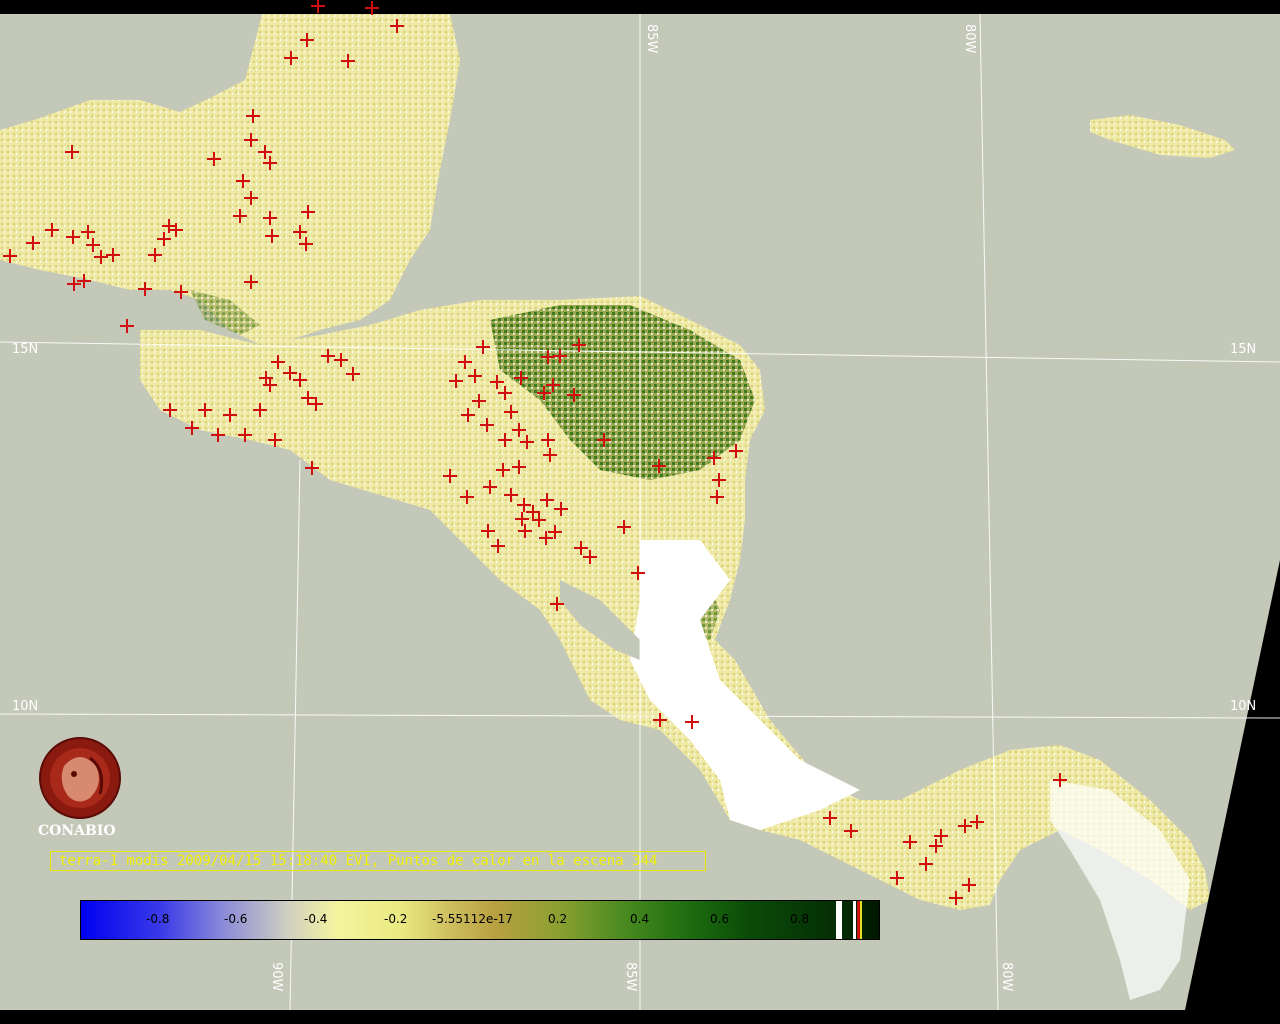  What do you see at coordinates (839, 920) in the screenshot?
I see `colorbar-marker-white` at bounding box center [839, 920].